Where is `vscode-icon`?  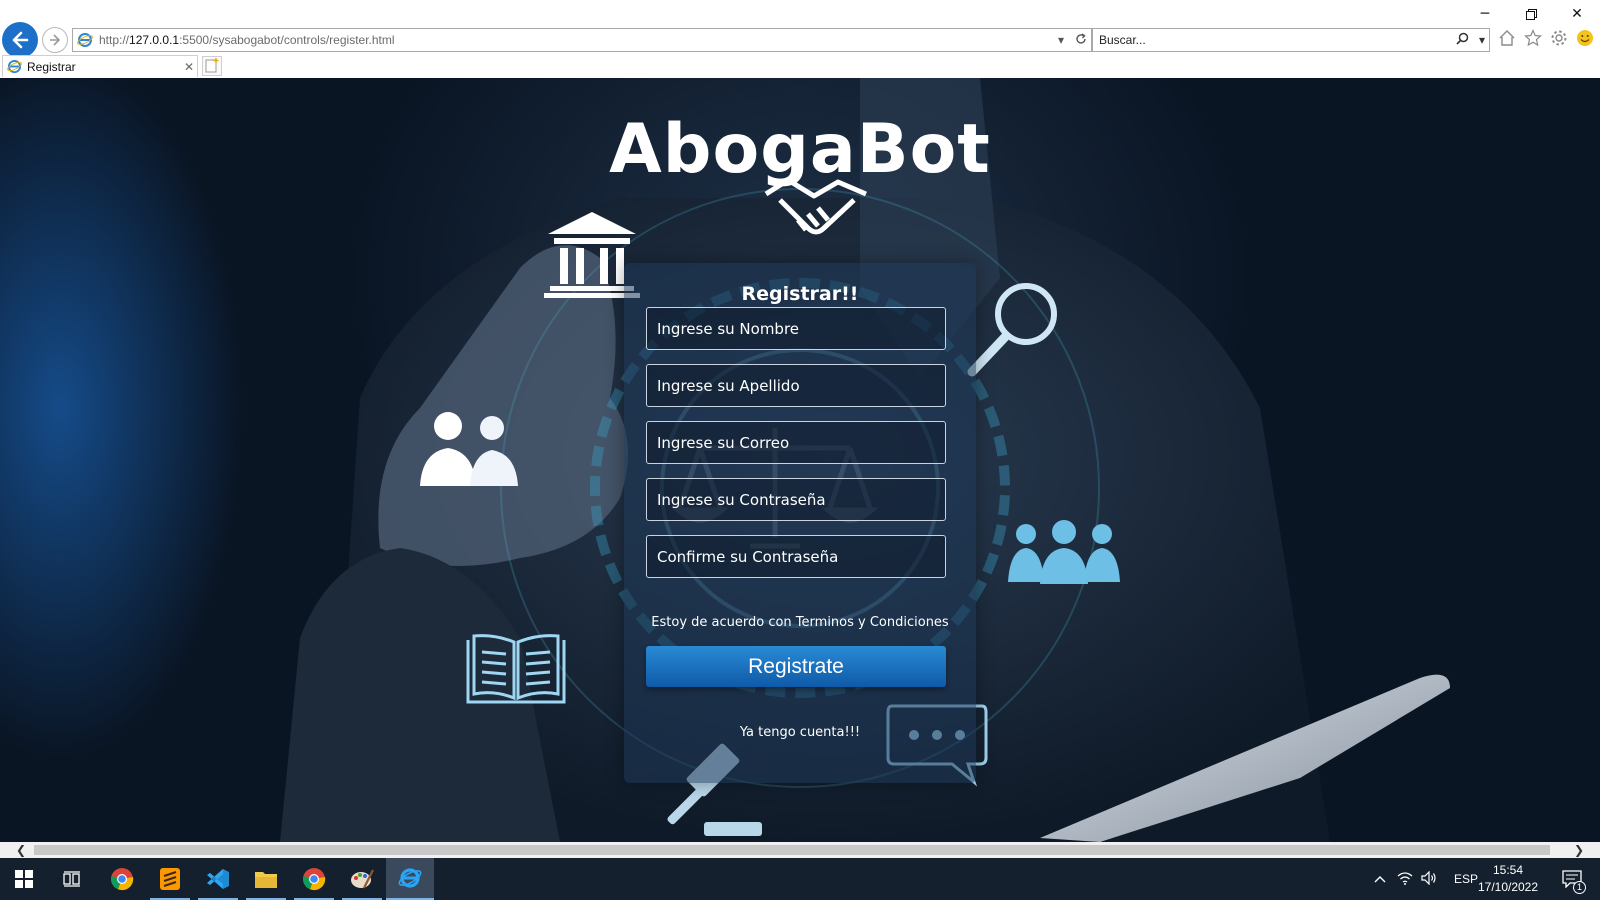
vscode-icon is located at coordinates (218, 879).